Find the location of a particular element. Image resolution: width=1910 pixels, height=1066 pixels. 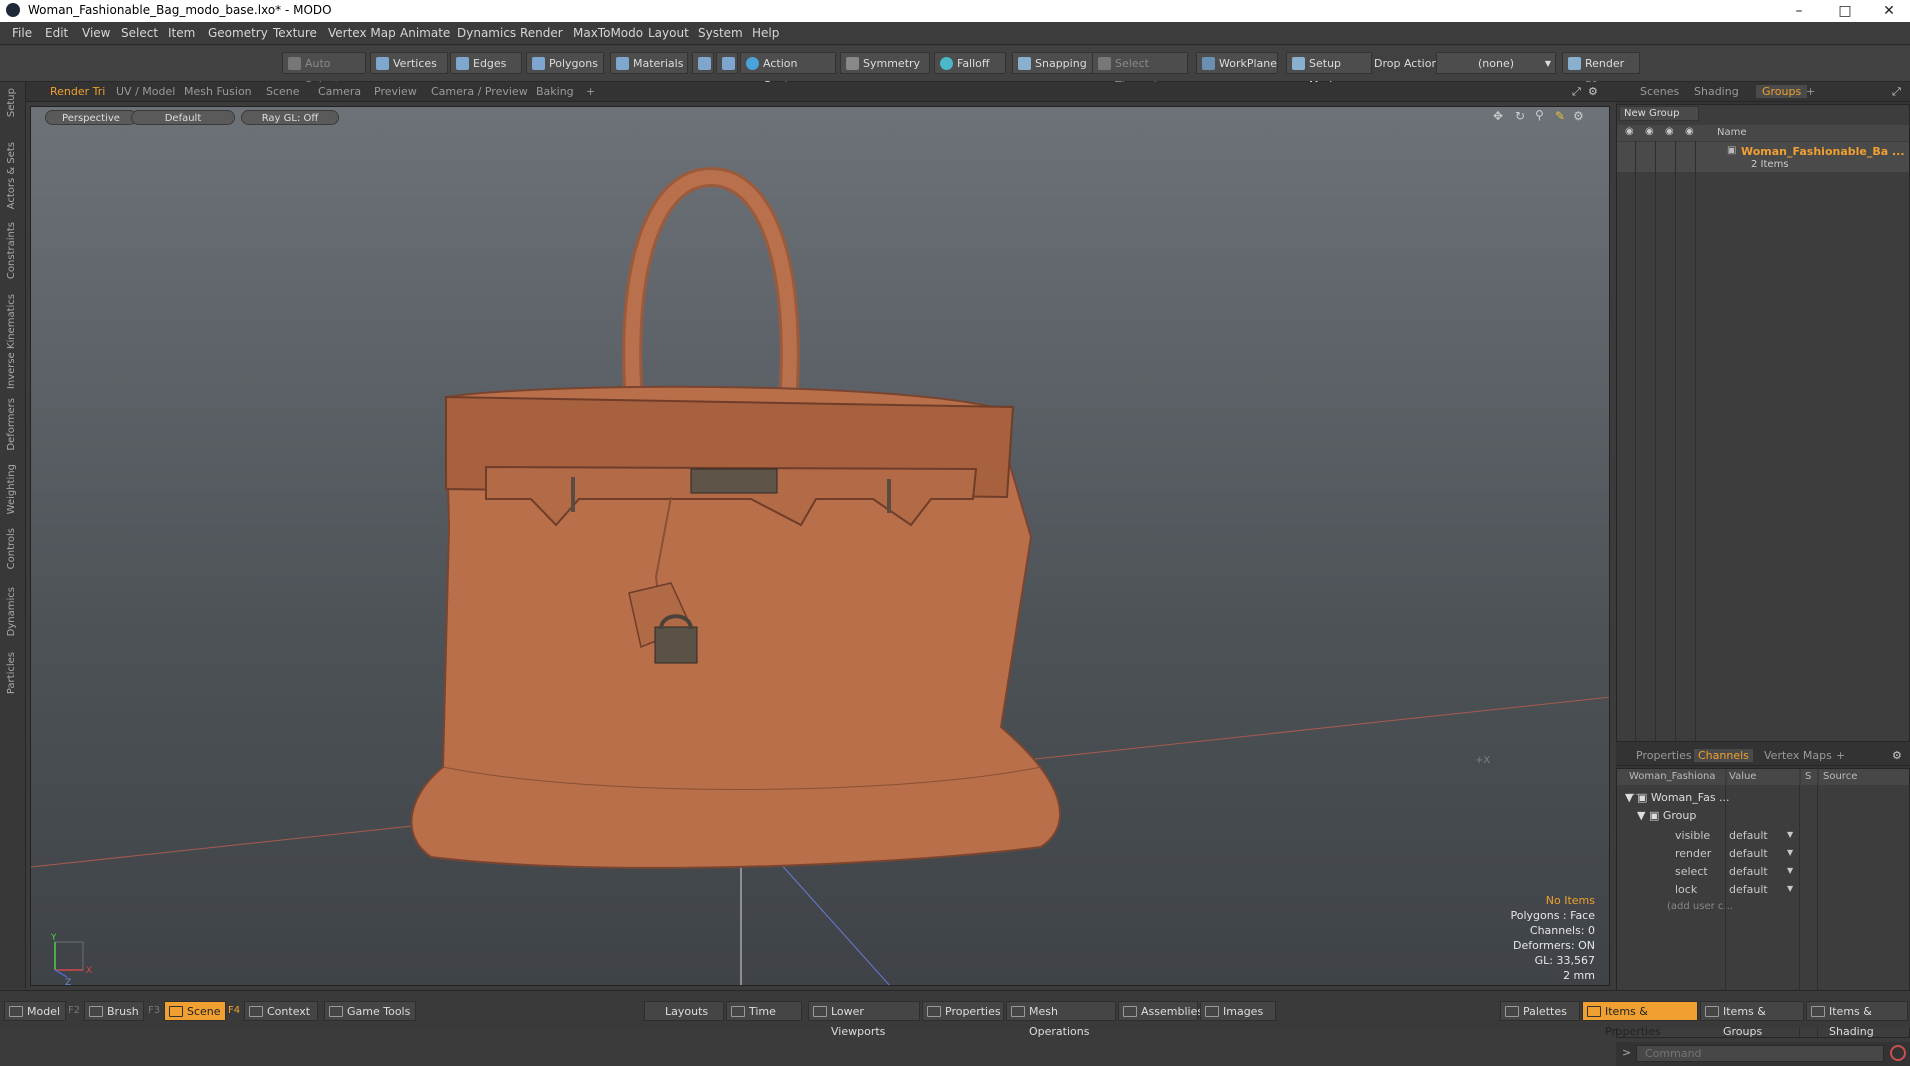

command-input is located at coordinates (1760, 1053).